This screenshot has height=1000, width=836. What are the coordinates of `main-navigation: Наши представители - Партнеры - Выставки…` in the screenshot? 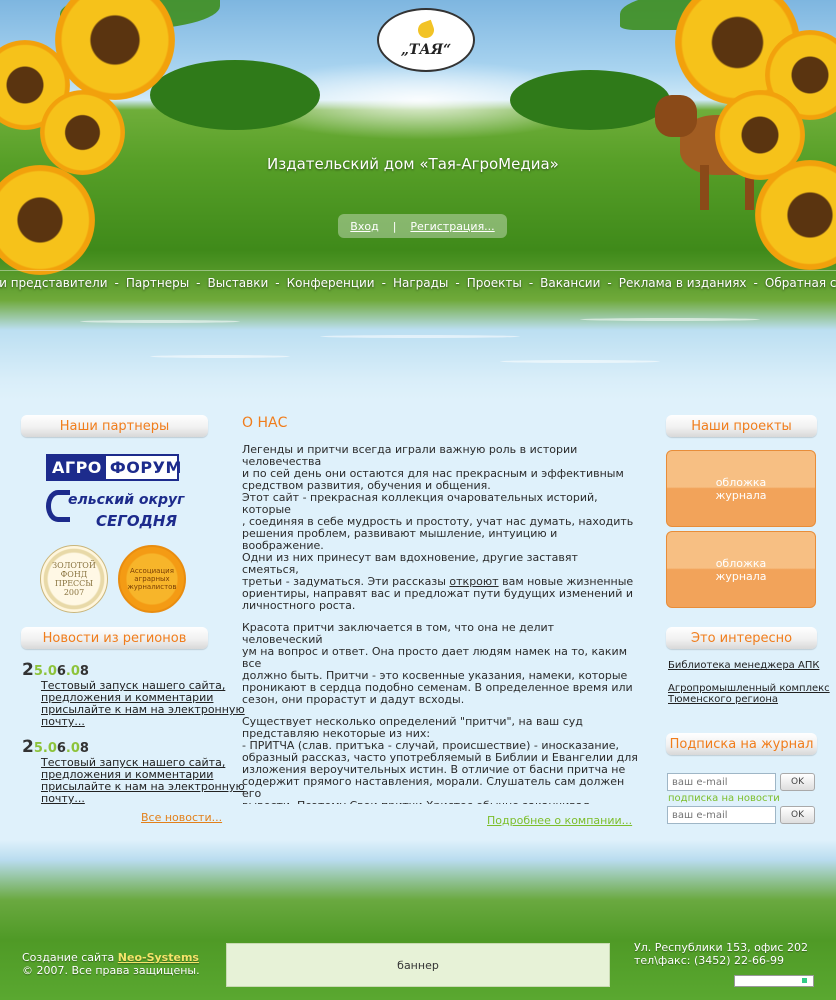 It's located at (418, 282).